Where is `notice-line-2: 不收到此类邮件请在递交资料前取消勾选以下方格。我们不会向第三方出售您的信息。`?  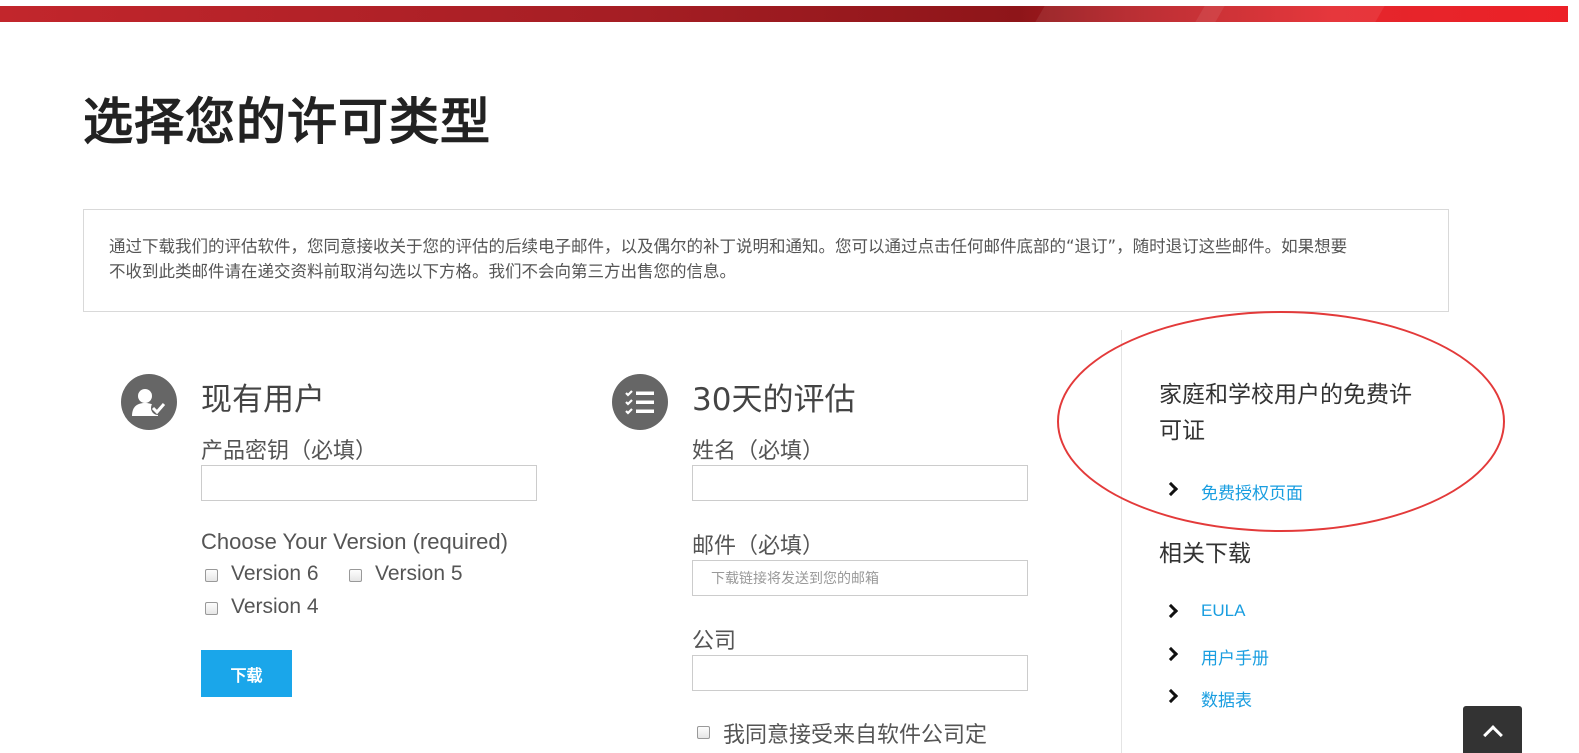
notice-line-2: 不收到此类邮件请在递交资料前取消勾选以下方格。我们不会向第三方出售您的信息。 is located at coordinates (422, 271).